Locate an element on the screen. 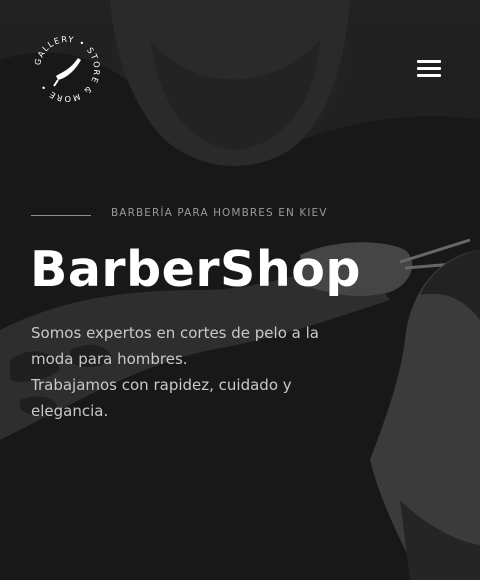  description-line: Somos expertos en cortes de pelo a la is located at coordinates (175, 333).